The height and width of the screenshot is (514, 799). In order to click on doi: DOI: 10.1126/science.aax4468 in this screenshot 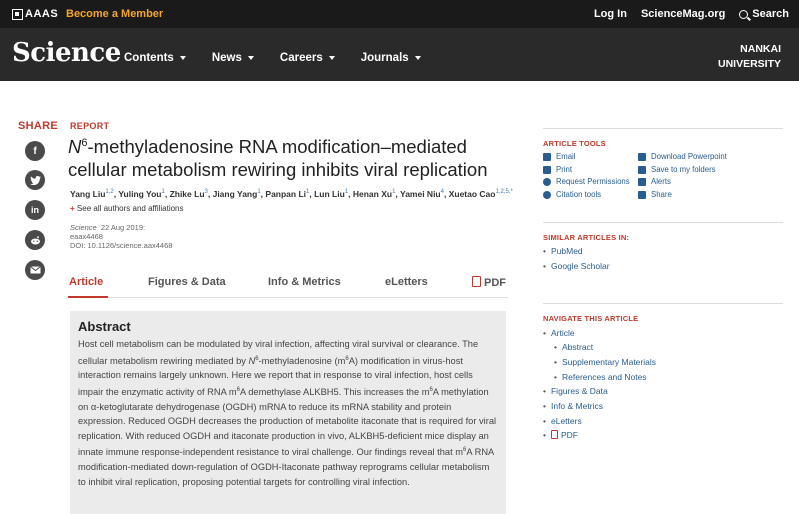, I will do `click(121, 245)`.